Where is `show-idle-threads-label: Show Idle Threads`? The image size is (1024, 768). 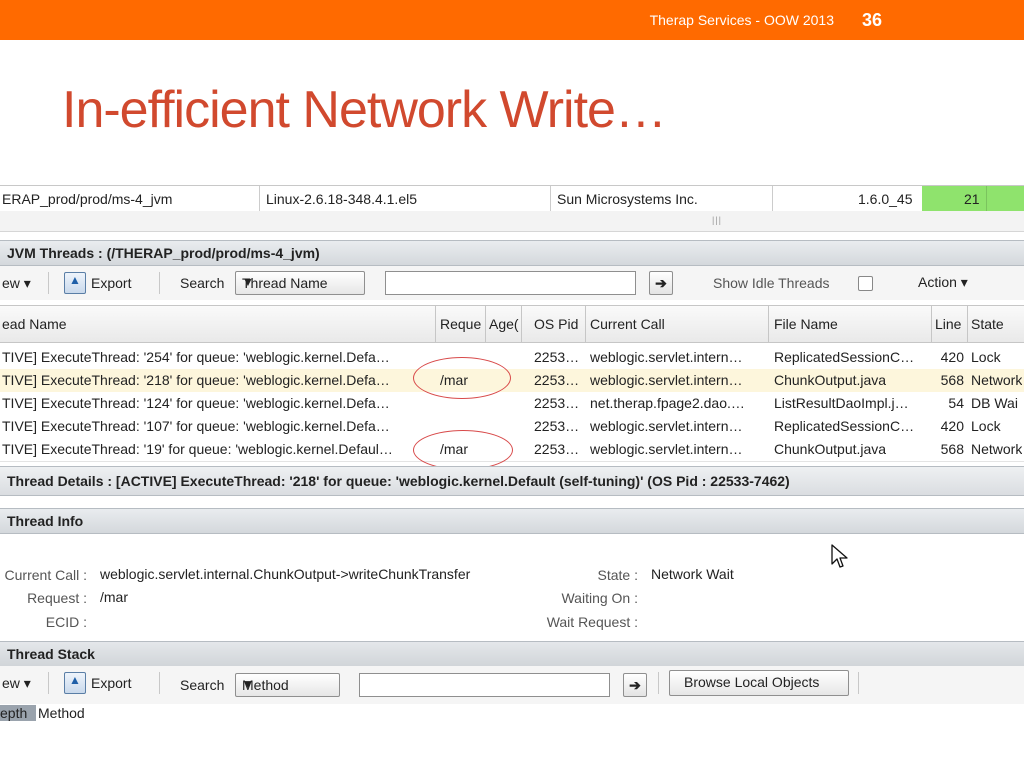
show-idle-threads-label: Show Idle Threads is located at coordinates (771, 283).